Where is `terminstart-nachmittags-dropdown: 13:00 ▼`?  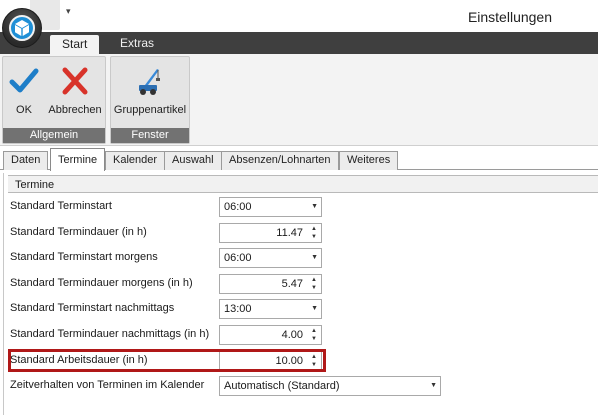
terminstart-nachmittags-dropdown: 13:00 ▼ is located at coordinates (270, 309).